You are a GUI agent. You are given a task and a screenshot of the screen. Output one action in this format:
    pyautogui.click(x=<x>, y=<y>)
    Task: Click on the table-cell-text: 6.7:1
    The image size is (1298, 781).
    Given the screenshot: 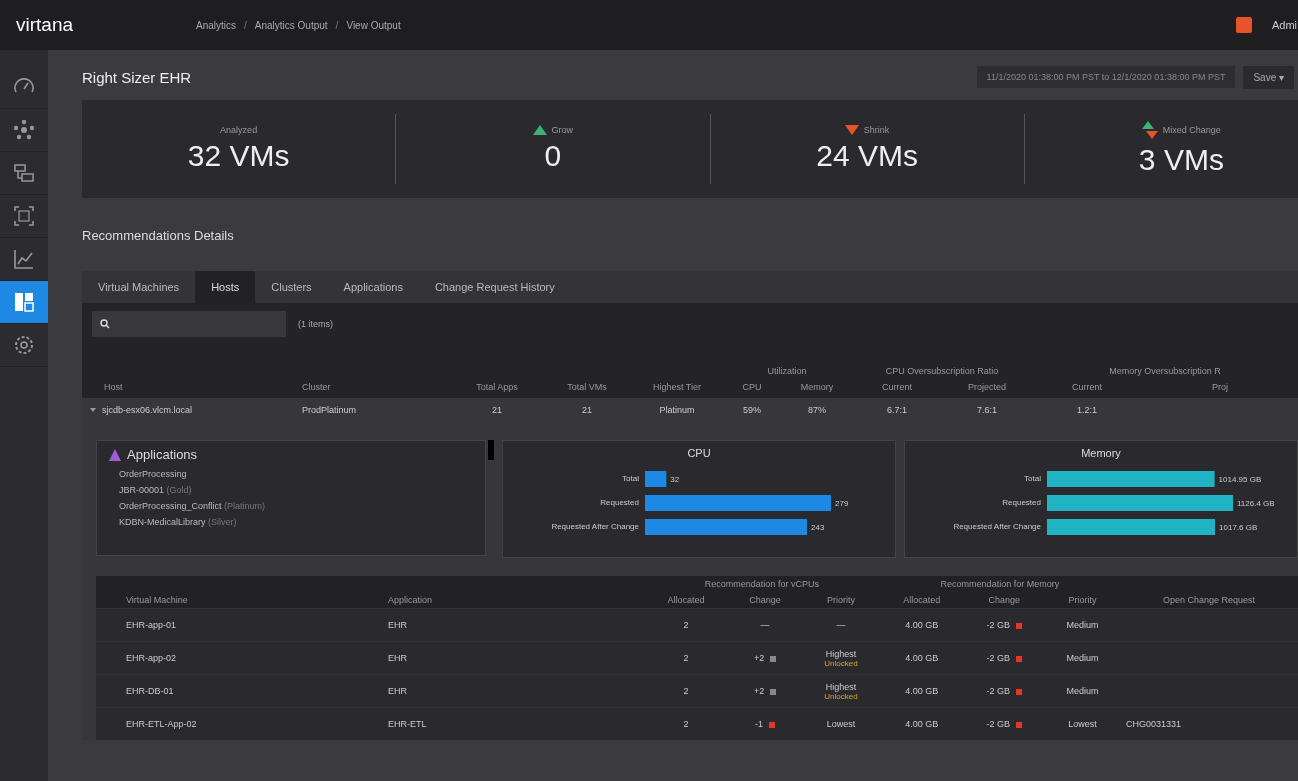 What is the action you would take?
    pyautogui.click(x=897, y=410)
    